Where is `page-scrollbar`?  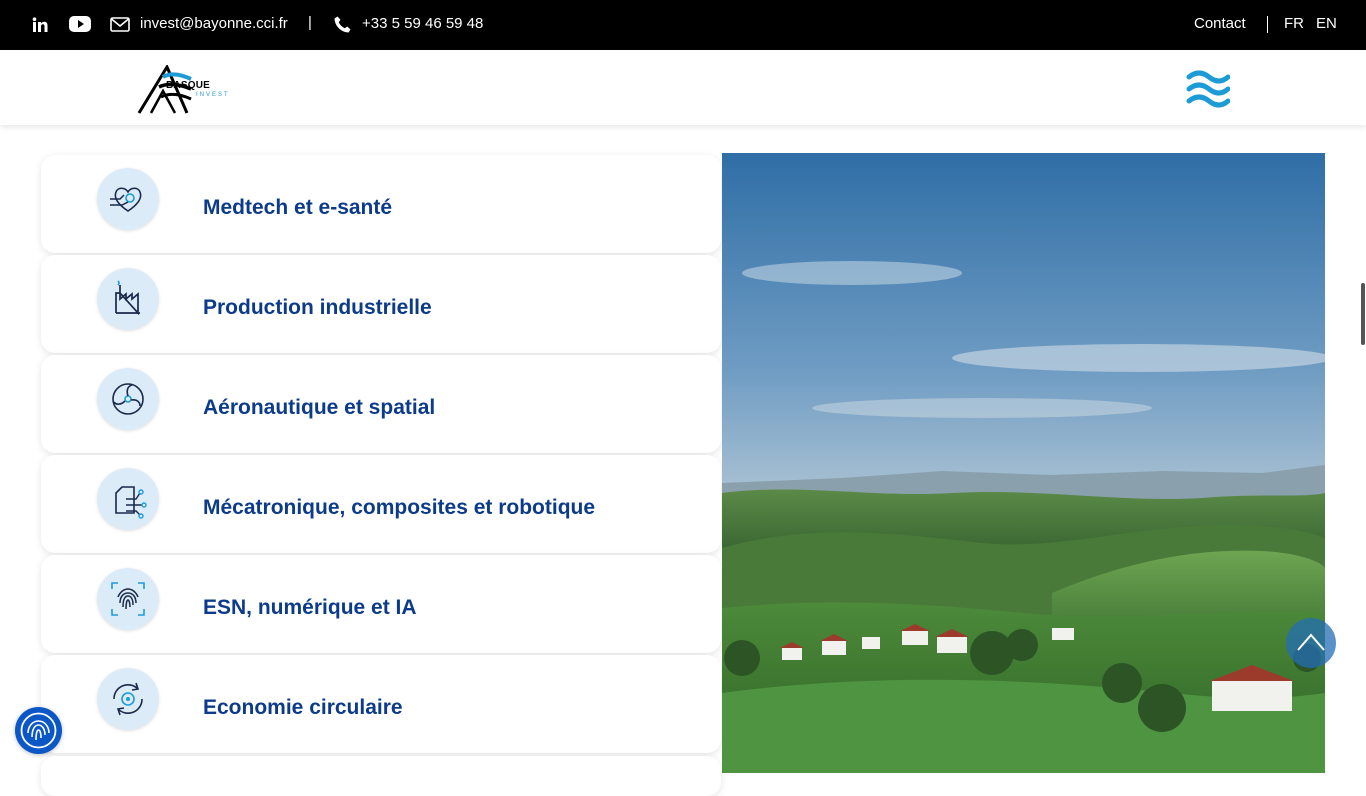 page-scrollbar is located at coordinates (1363, 314).